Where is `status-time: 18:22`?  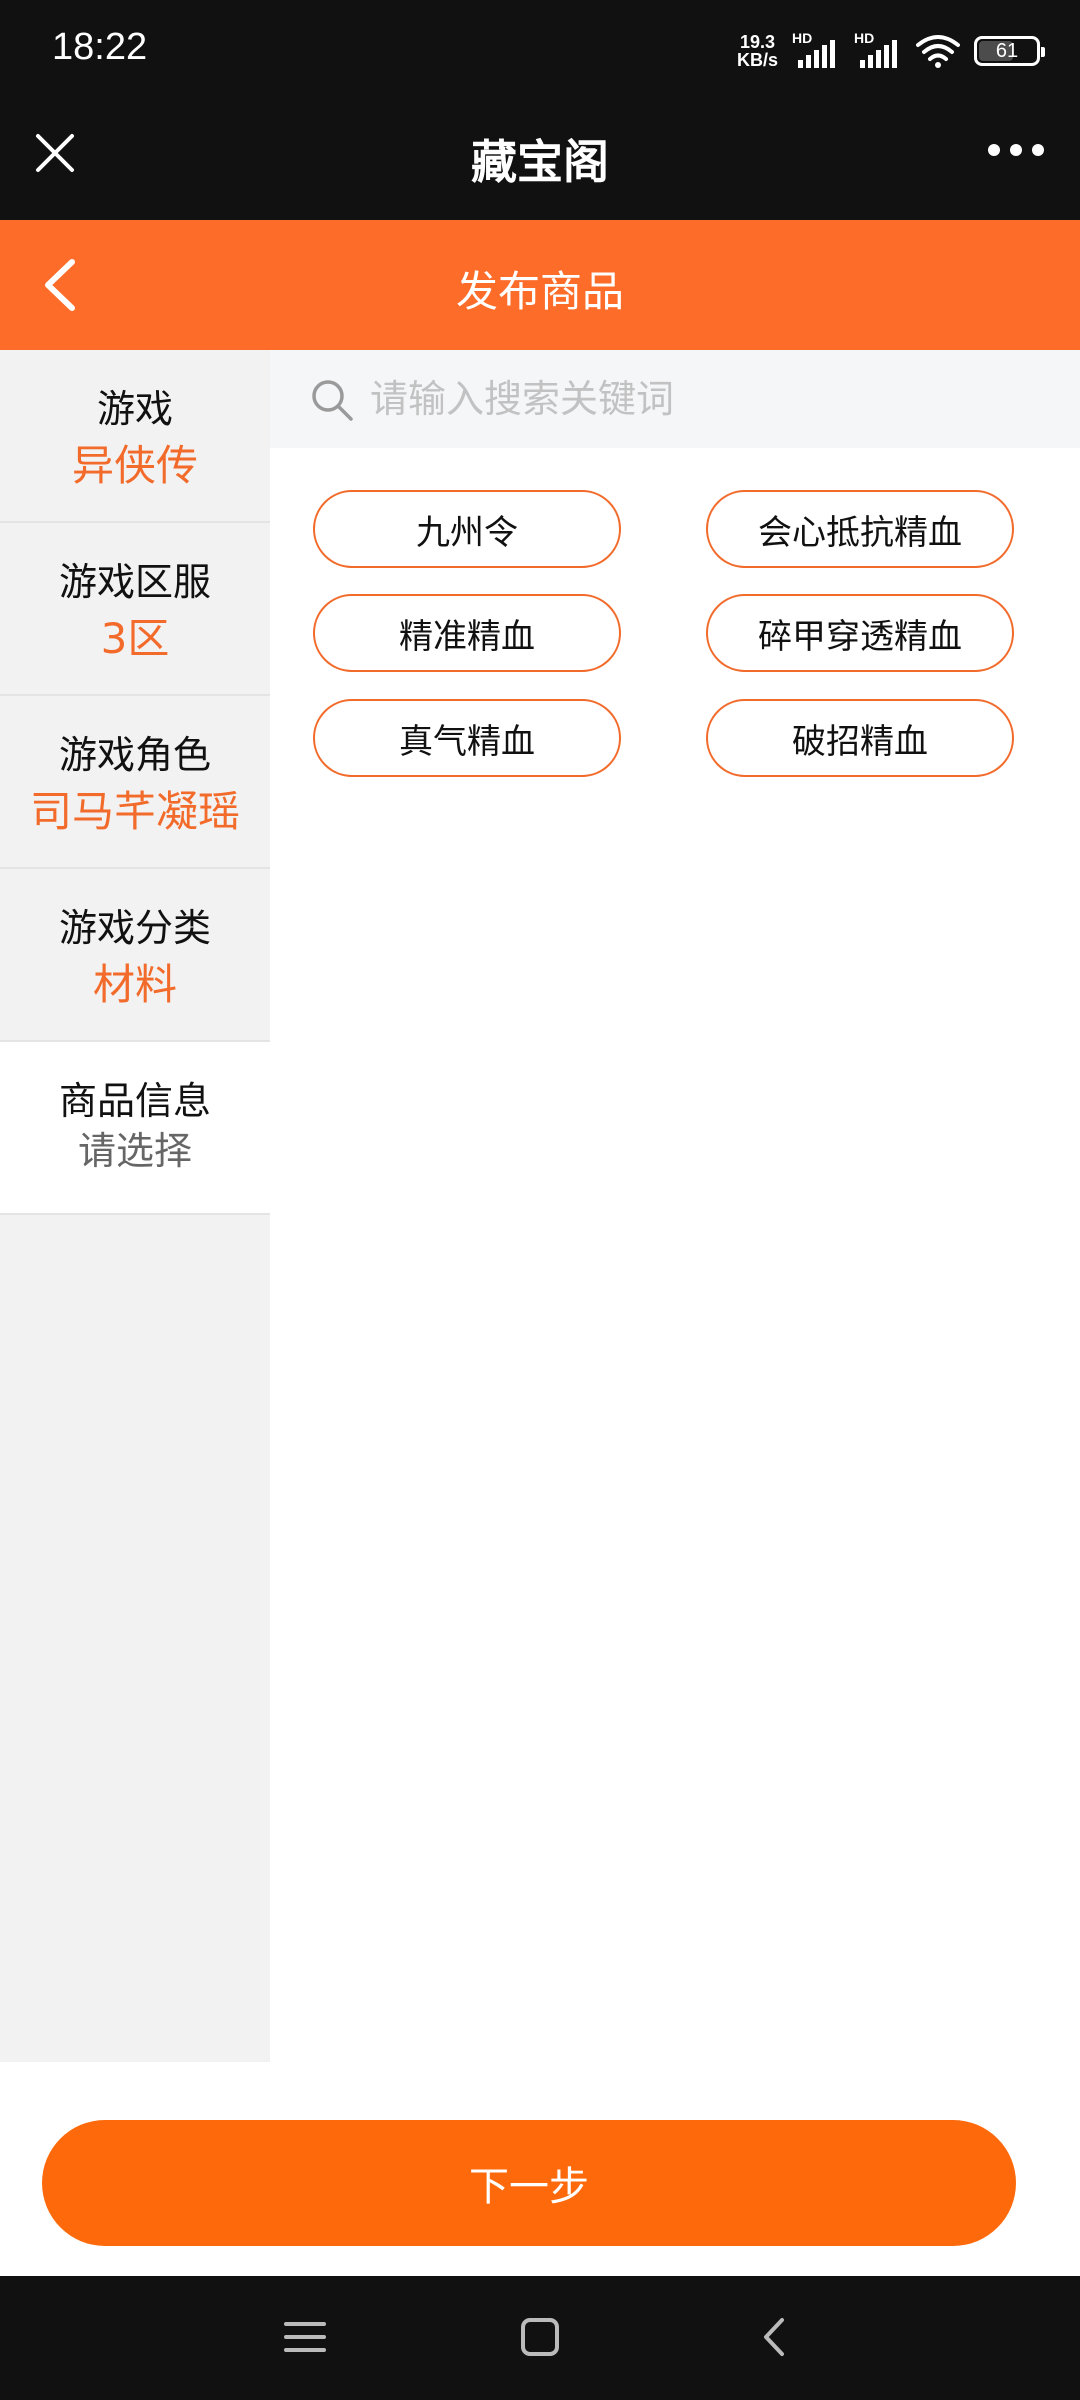
status-time: 18:22 is located at coordinates (100, 47).